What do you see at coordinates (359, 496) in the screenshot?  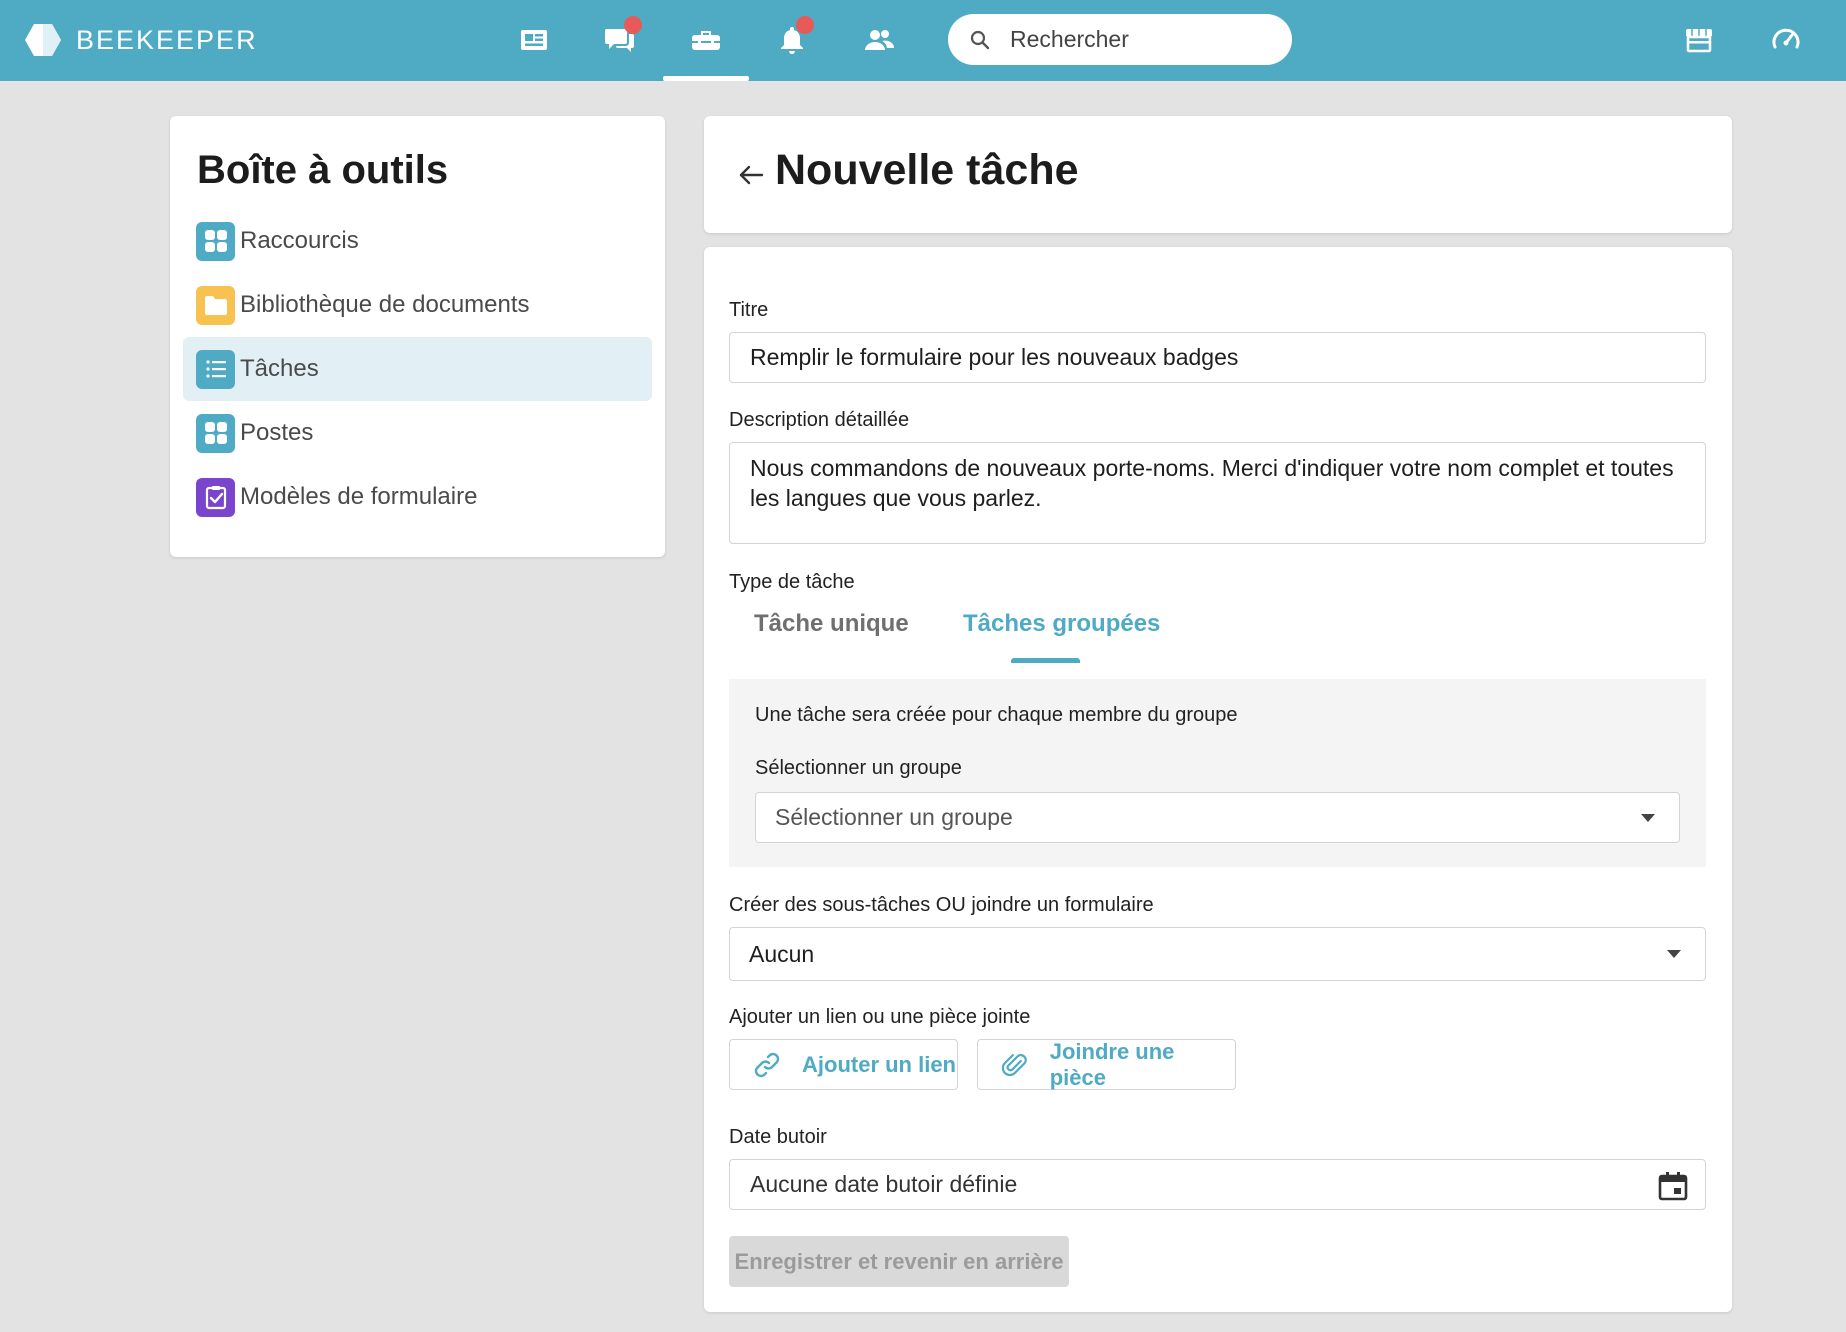 I see `sidebar-item-label: Modèles de formulaire` at bounding box center [359, 496].